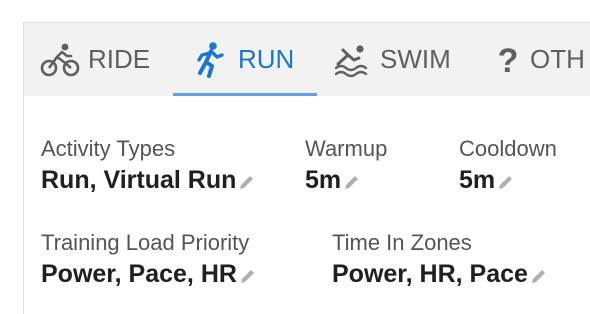 The height and width of the screenshot is (314, 590). Describe the element at coordinates (60, 60) in the screenshot. I see `bike-icon` at that location.